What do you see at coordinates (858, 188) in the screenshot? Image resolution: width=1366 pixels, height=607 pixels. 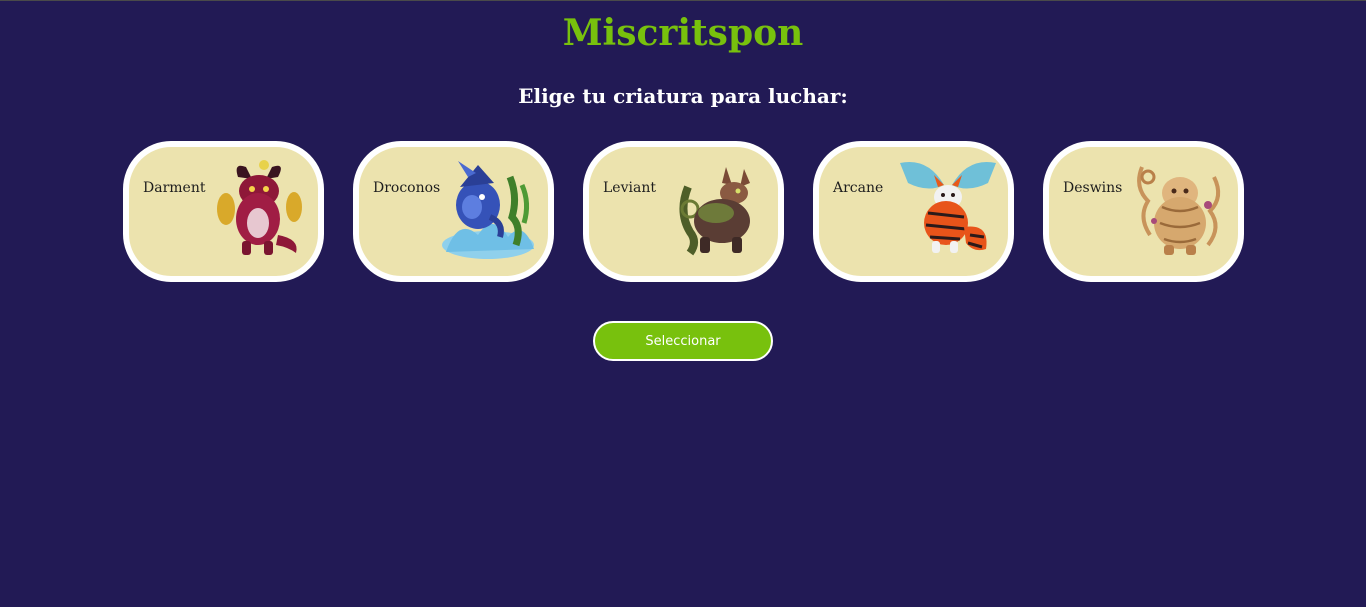 I see `creature-name-arcane: Arcane` at bounding box center [858, 188].